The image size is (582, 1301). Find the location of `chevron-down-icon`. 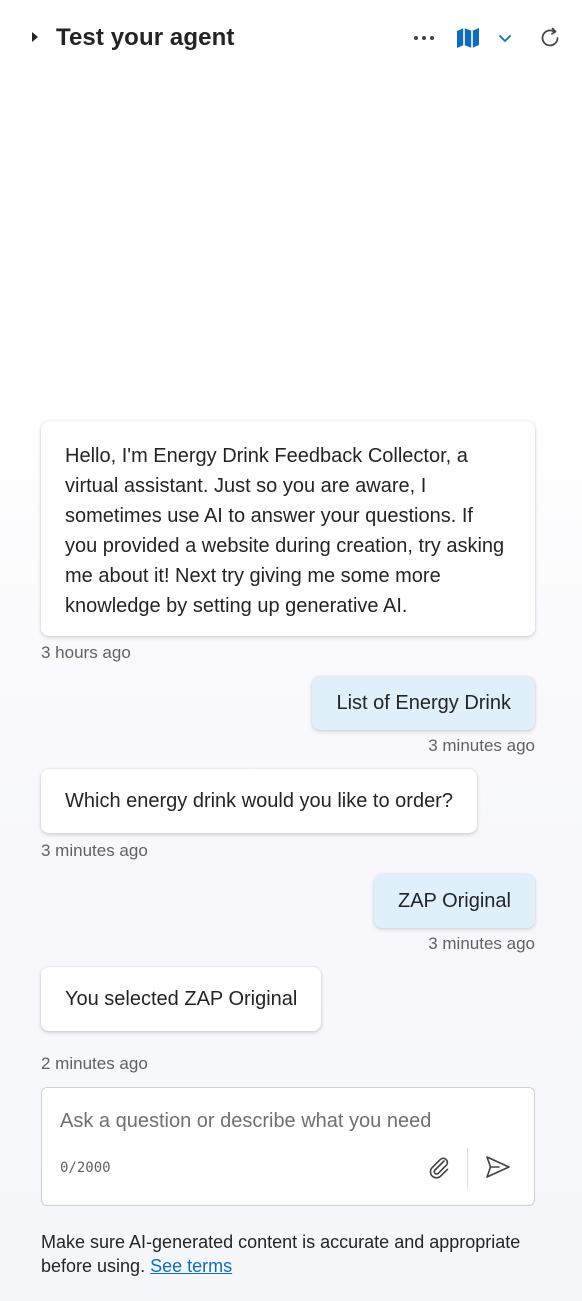

chevron-down-icon is located at coordinates (505, 38).